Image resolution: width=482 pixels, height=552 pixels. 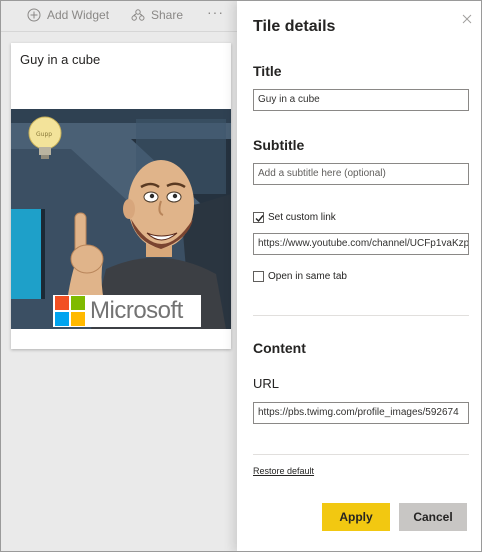 What do you see at coordinates (44, 134) in the screenshot?
I see `svg-text: Gupp` at bounding box center [44, 134].